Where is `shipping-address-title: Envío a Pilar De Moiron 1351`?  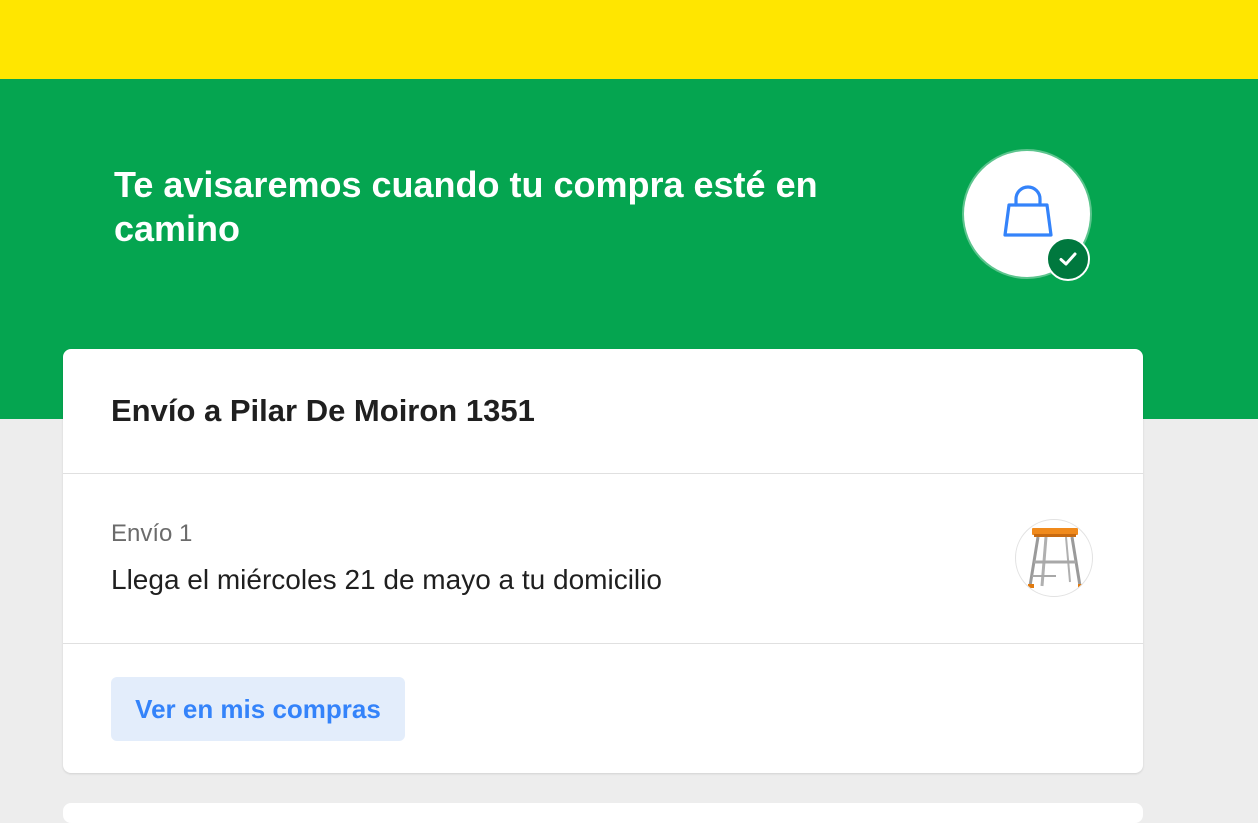 shipping-address-title: Envío a Pilar De Moiron 1351 is located at coordinates (323, 410).